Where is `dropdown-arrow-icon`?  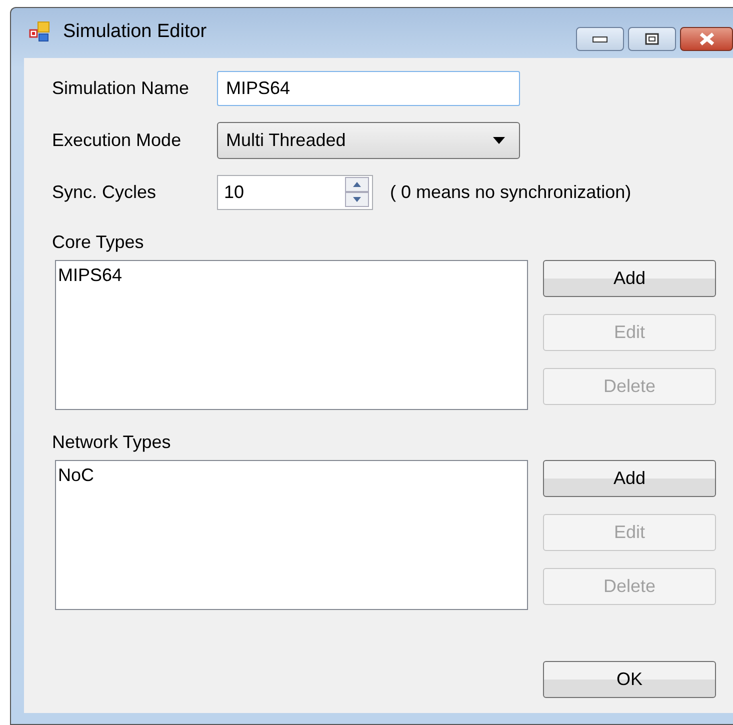 dropdown-arrow-icon is located at coordinates (499, 140).